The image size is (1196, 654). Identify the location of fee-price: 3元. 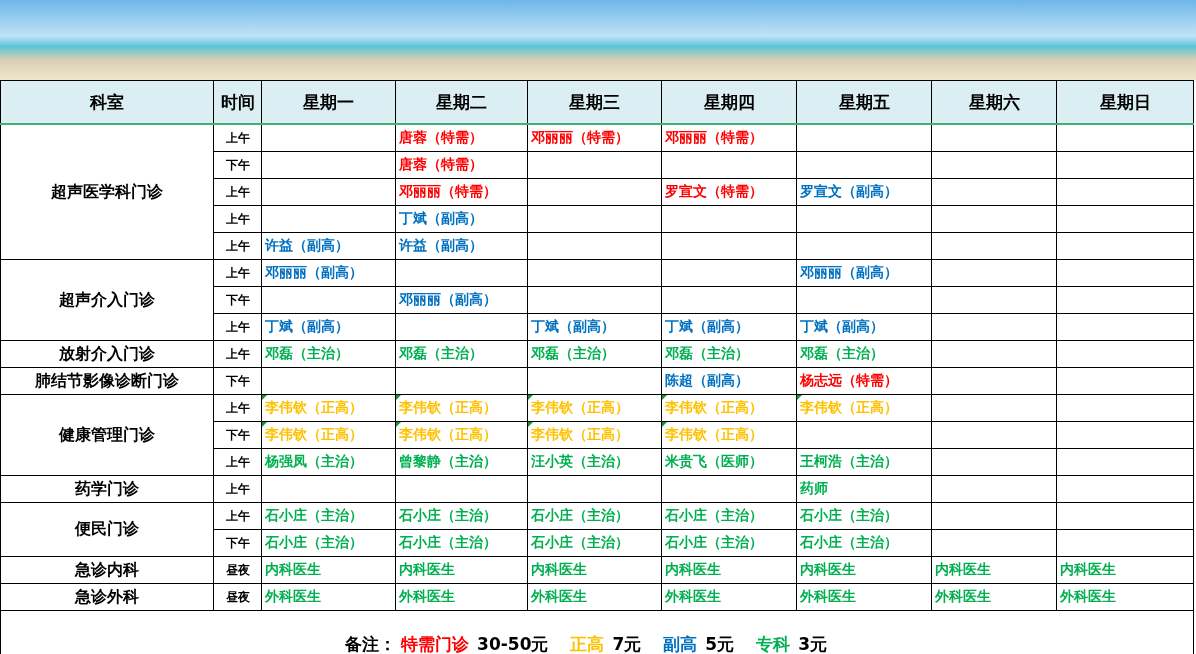
(812, 643).